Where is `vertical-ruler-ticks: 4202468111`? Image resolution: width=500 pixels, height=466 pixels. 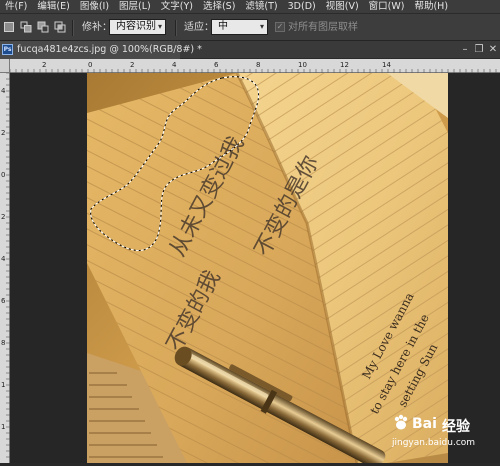 vertical-ruler-ticks: 4202468111 is located at coordinates (5, 269).